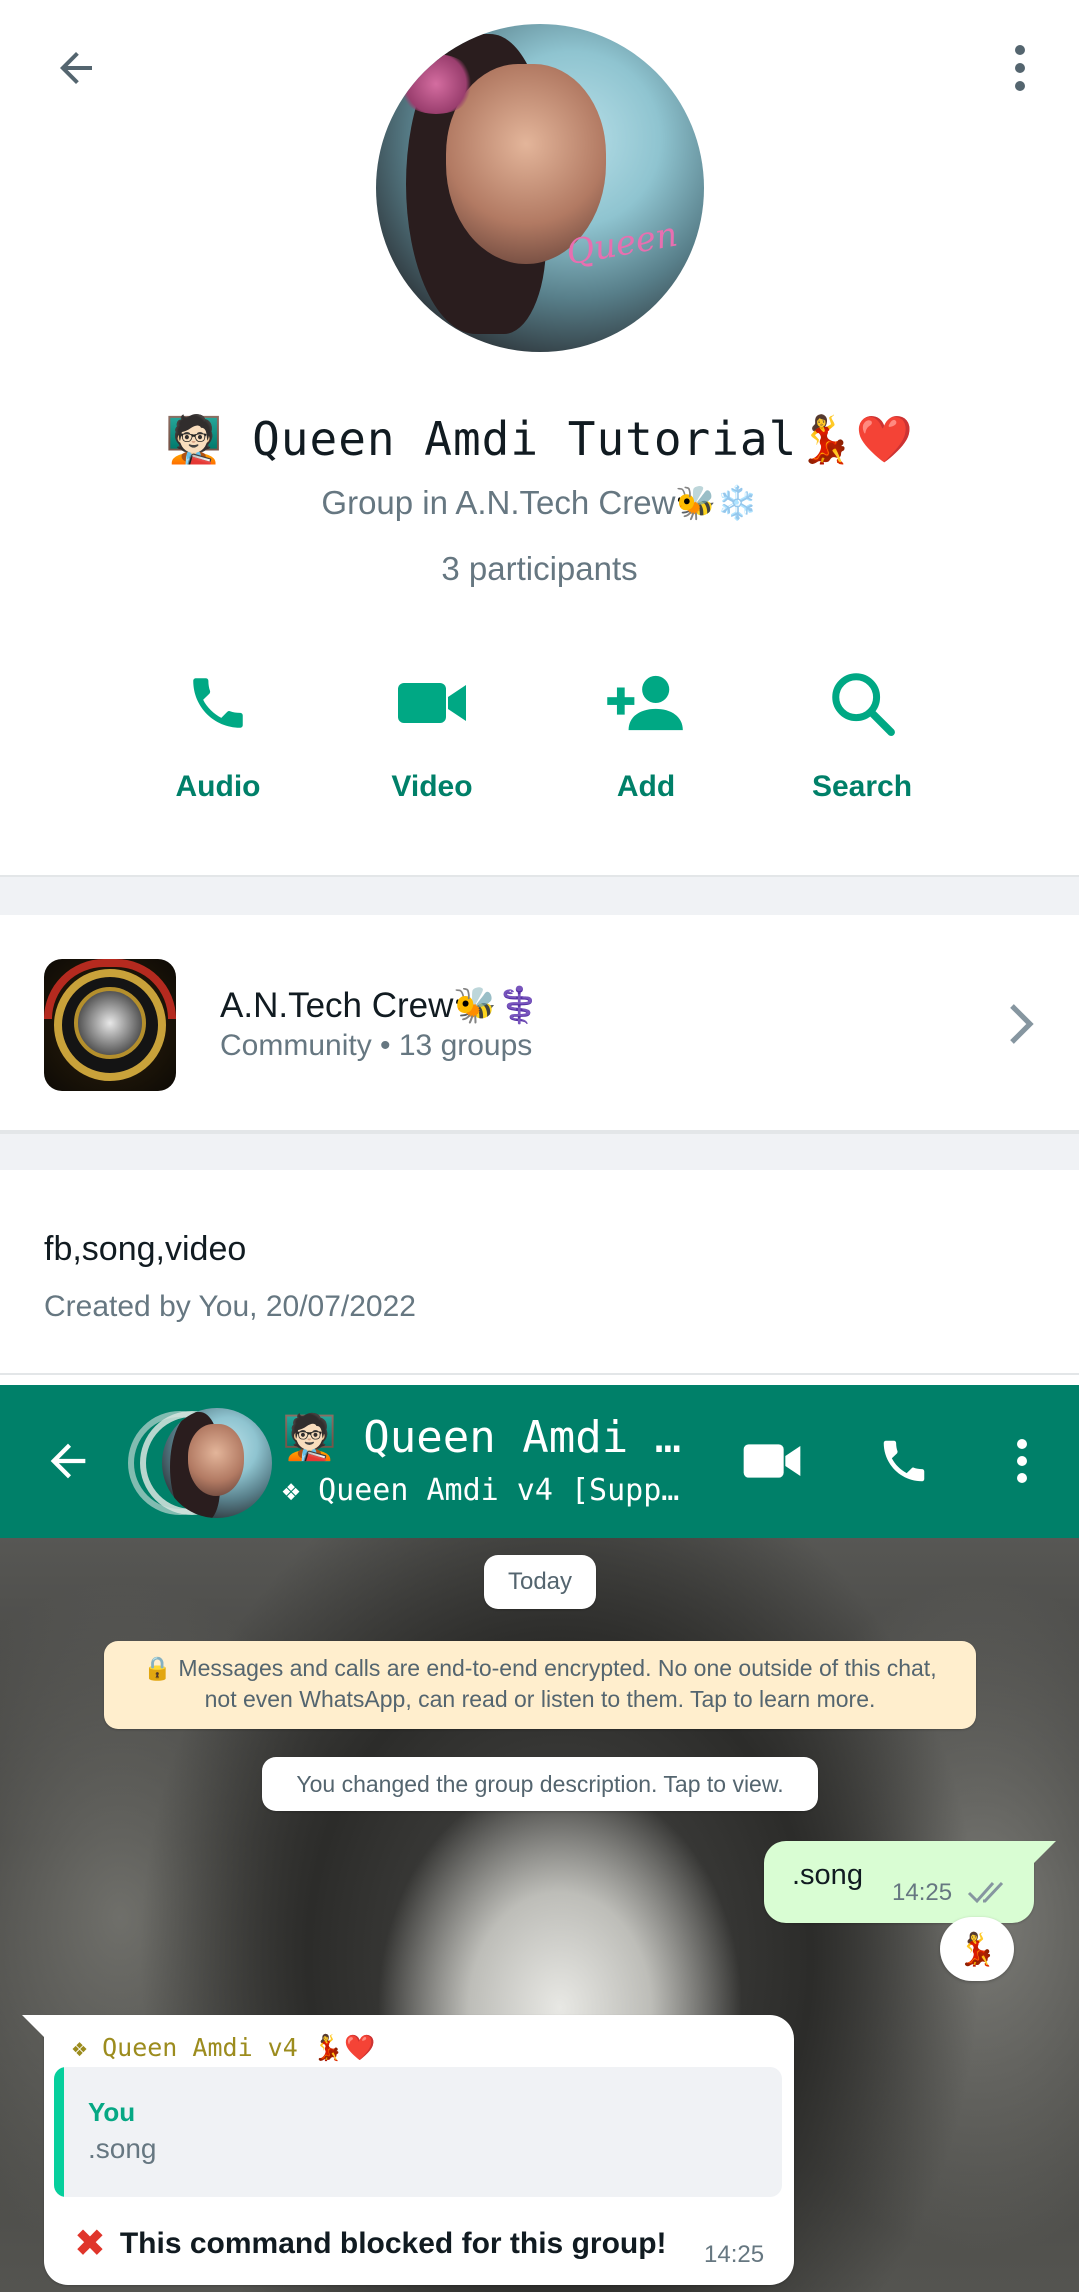  I want to click on chat-subtitle: ❖ Queen Amdi v4 [Support], so click(487, 1490).